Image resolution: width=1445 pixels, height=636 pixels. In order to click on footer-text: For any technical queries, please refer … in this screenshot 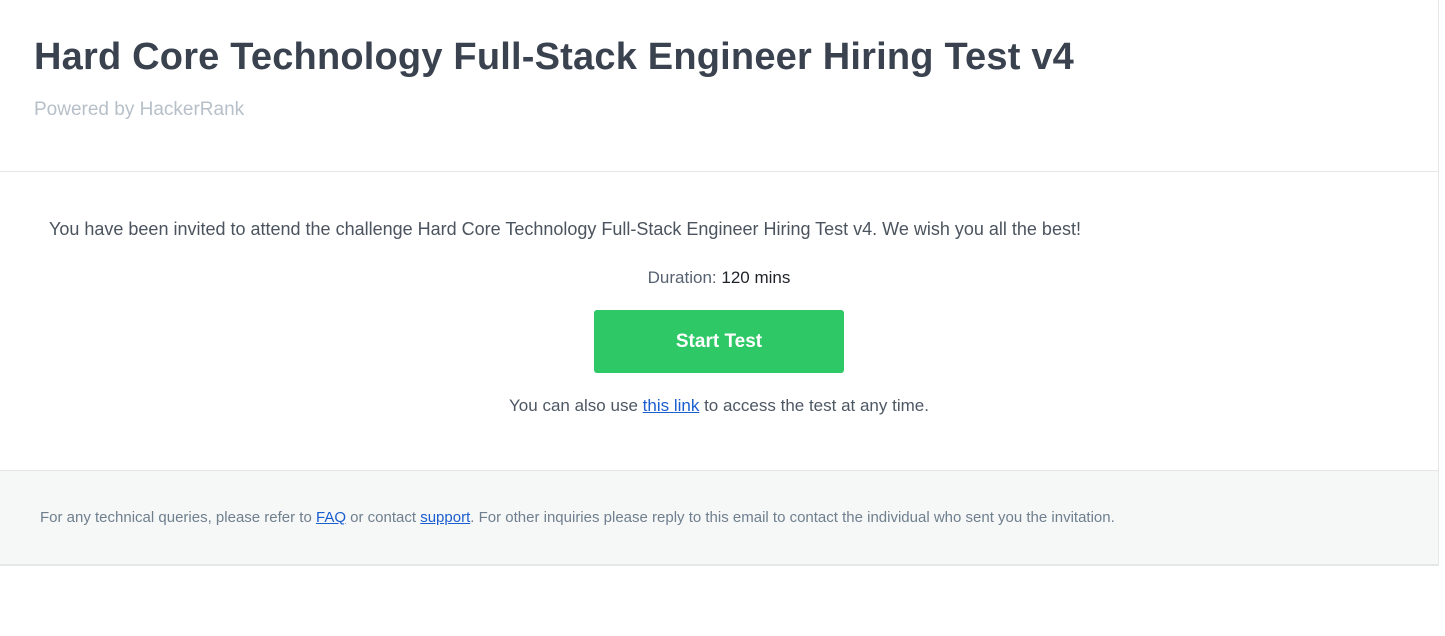, I will do `click(577, 517)`.